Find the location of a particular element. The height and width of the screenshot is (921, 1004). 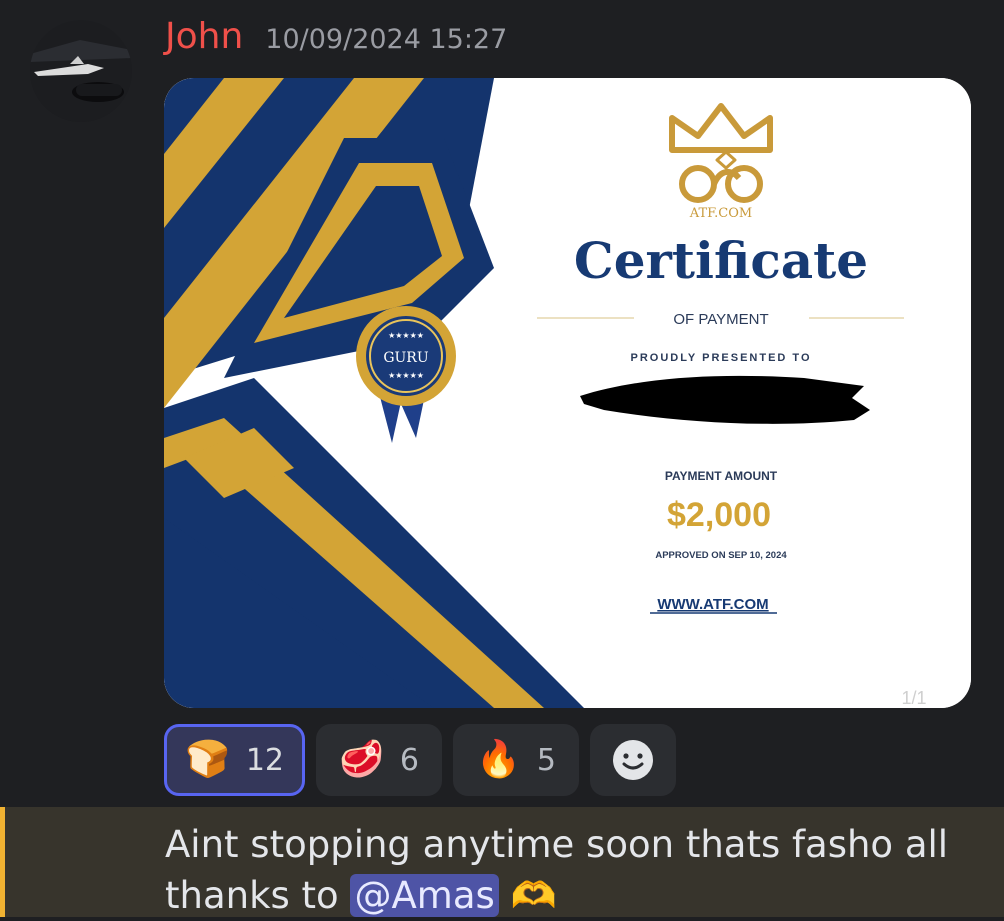

avatar-image is located at coordinates (81, 71).